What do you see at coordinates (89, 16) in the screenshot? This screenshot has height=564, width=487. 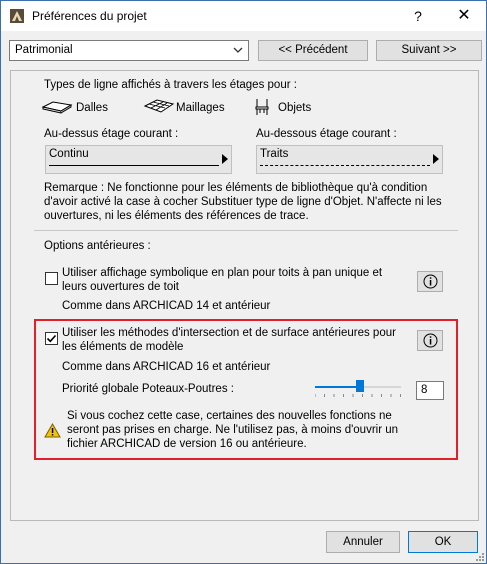 I see `window-title: Préférences du projet` at bounding box center [89, 16].